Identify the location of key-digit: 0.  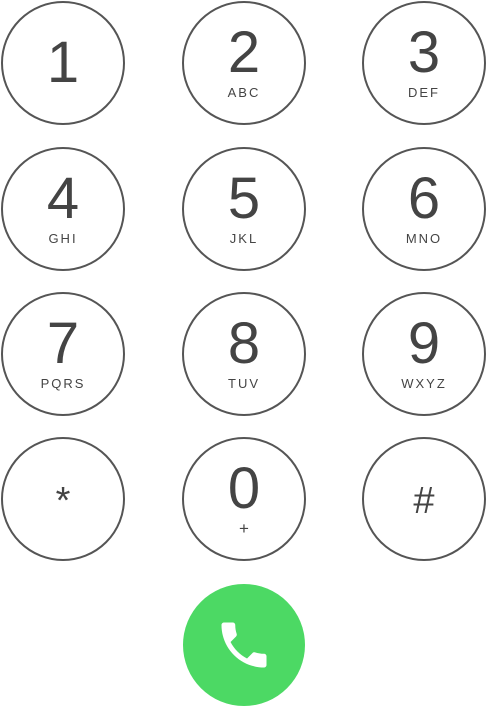
(244, 488).